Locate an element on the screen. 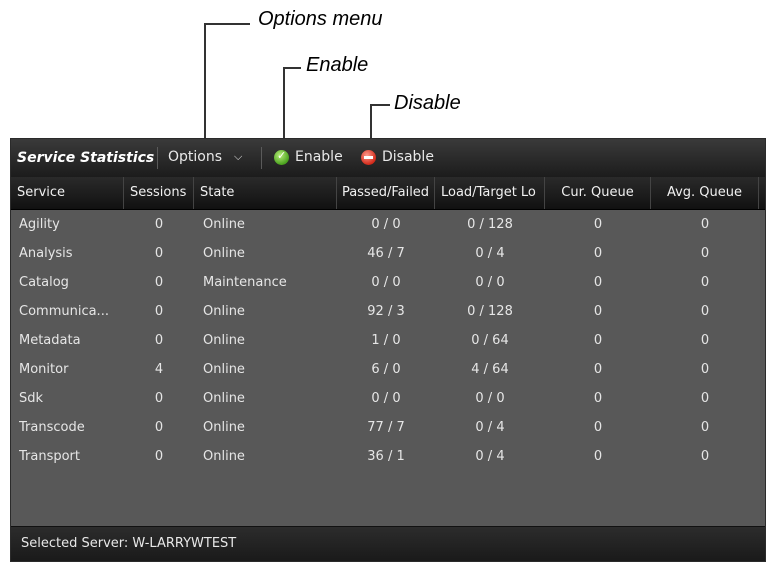 The image size is (766, 572). panel-title: Service Statistics is located at coordinates (86, 158).